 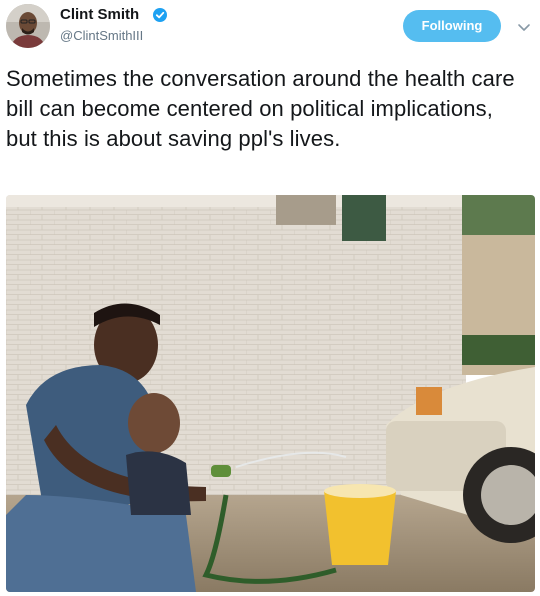 I want to click on avatar-image, so click(x=28, y=26).